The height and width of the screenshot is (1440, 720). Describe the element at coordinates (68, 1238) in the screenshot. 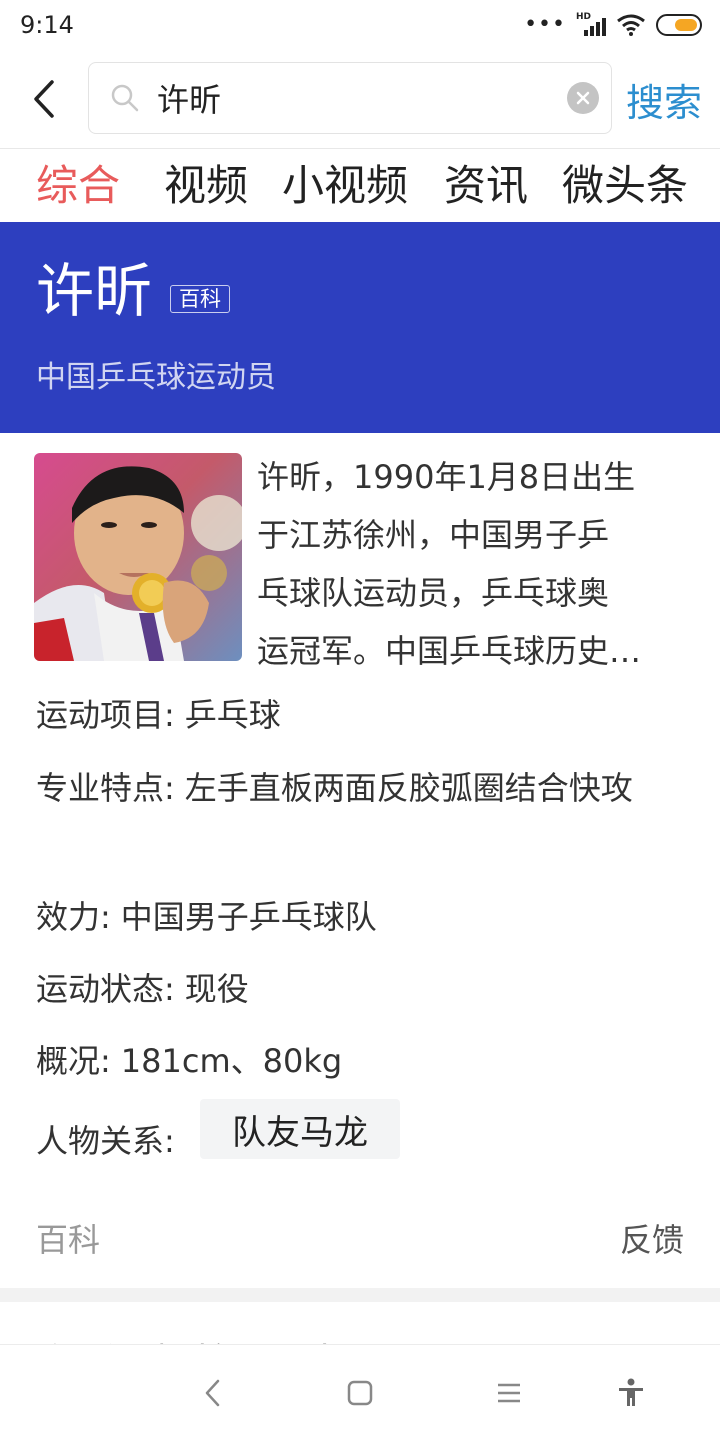

I see `source-link: 百科` at that location.